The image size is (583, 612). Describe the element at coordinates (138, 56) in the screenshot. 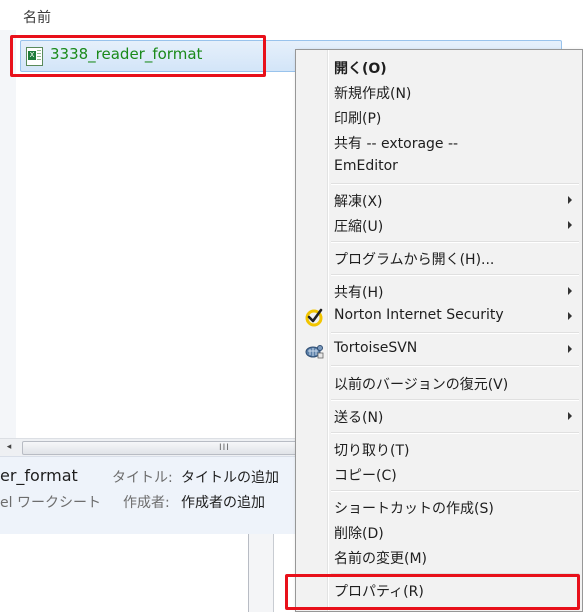

I see `file-highlight-box` at that location.